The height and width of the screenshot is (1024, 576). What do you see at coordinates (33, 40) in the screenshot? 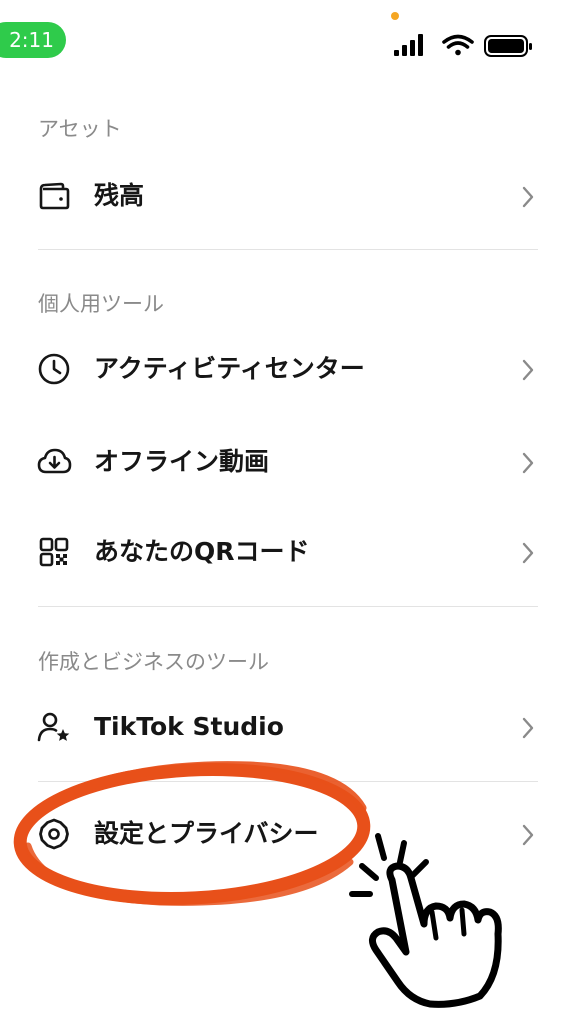
I see `status-time: 2:11` at bounding box center [33, 40].